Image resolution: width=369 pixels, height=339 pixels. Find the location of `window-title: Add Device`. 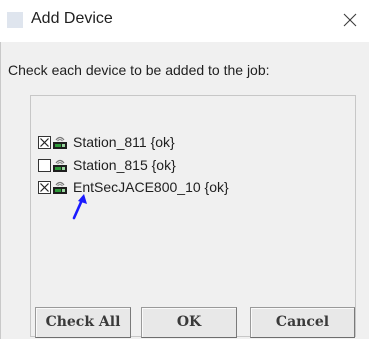

window-title: Add Device is located at coordinates (72, 18).